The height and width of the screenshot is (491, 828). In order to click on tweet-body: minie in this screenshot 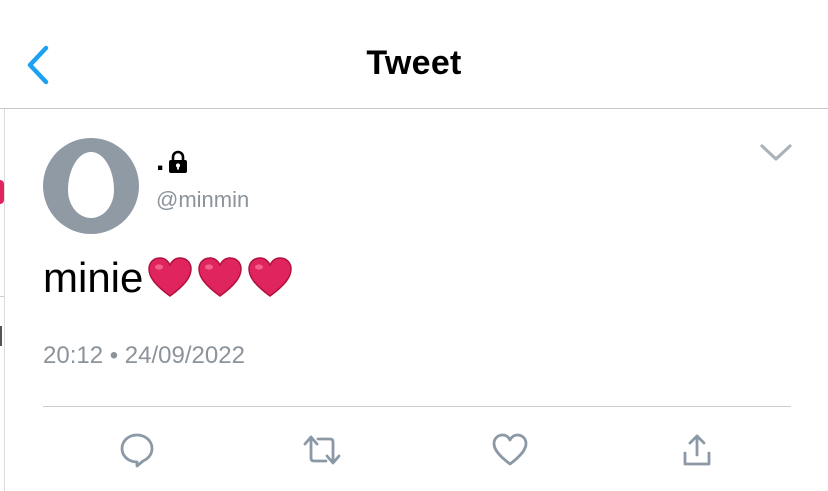, I will do `click(93, 277)`.